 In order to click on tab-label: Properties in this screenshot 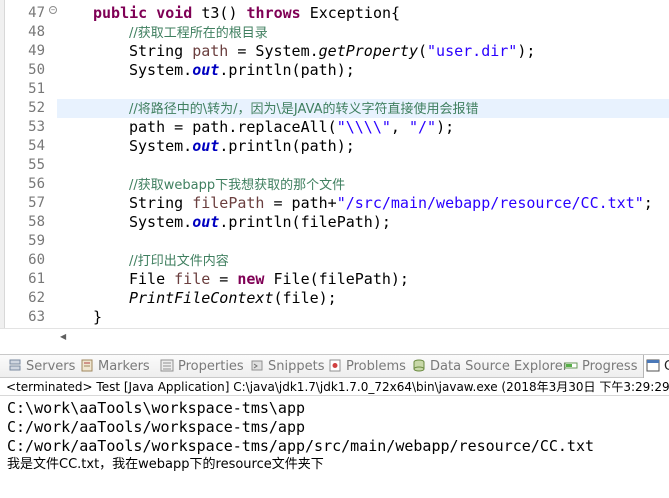, I will do `click(211, 366)`.